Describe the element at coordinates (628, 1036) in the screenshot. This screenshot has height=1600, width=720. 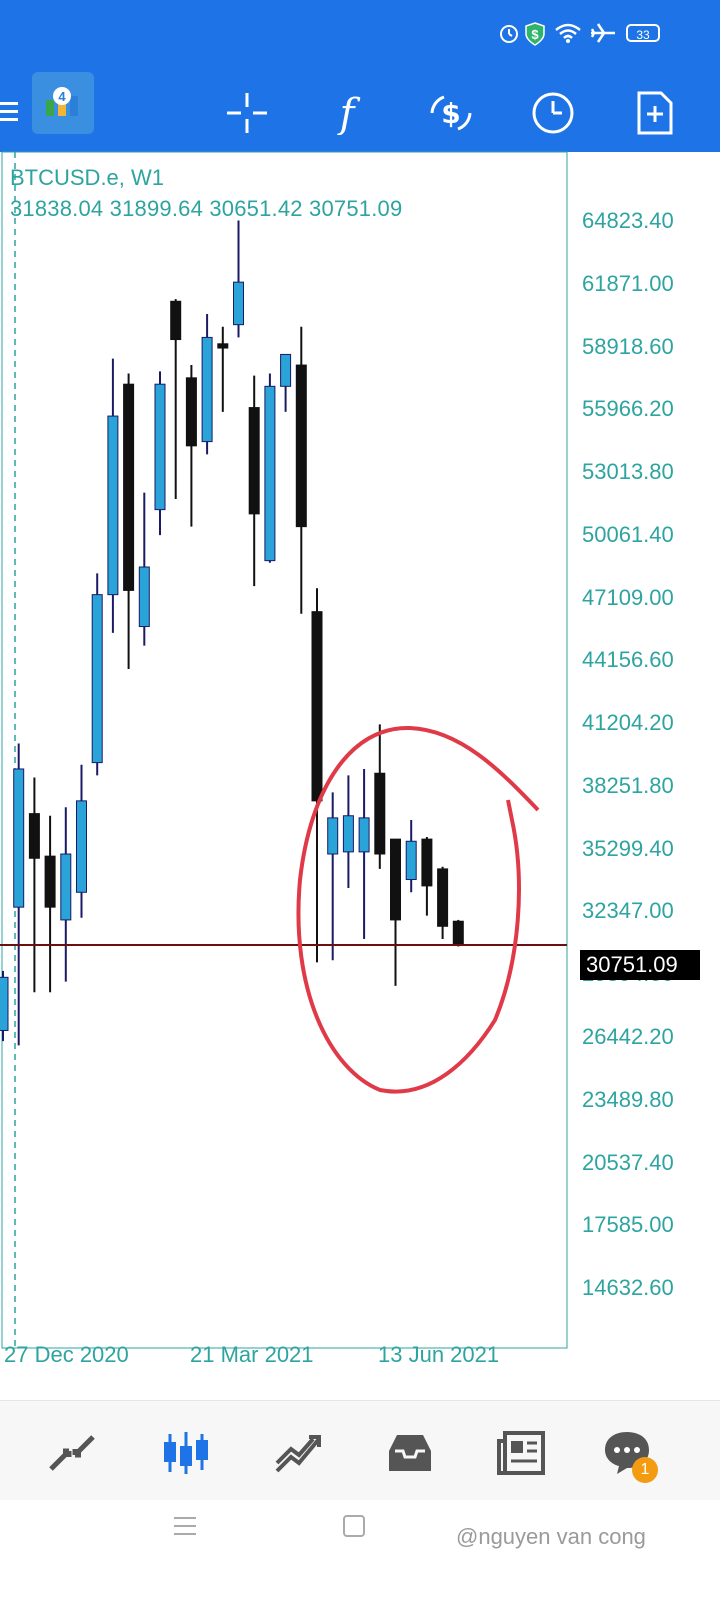
I see `y-tick-label: 26442.20` at that location.